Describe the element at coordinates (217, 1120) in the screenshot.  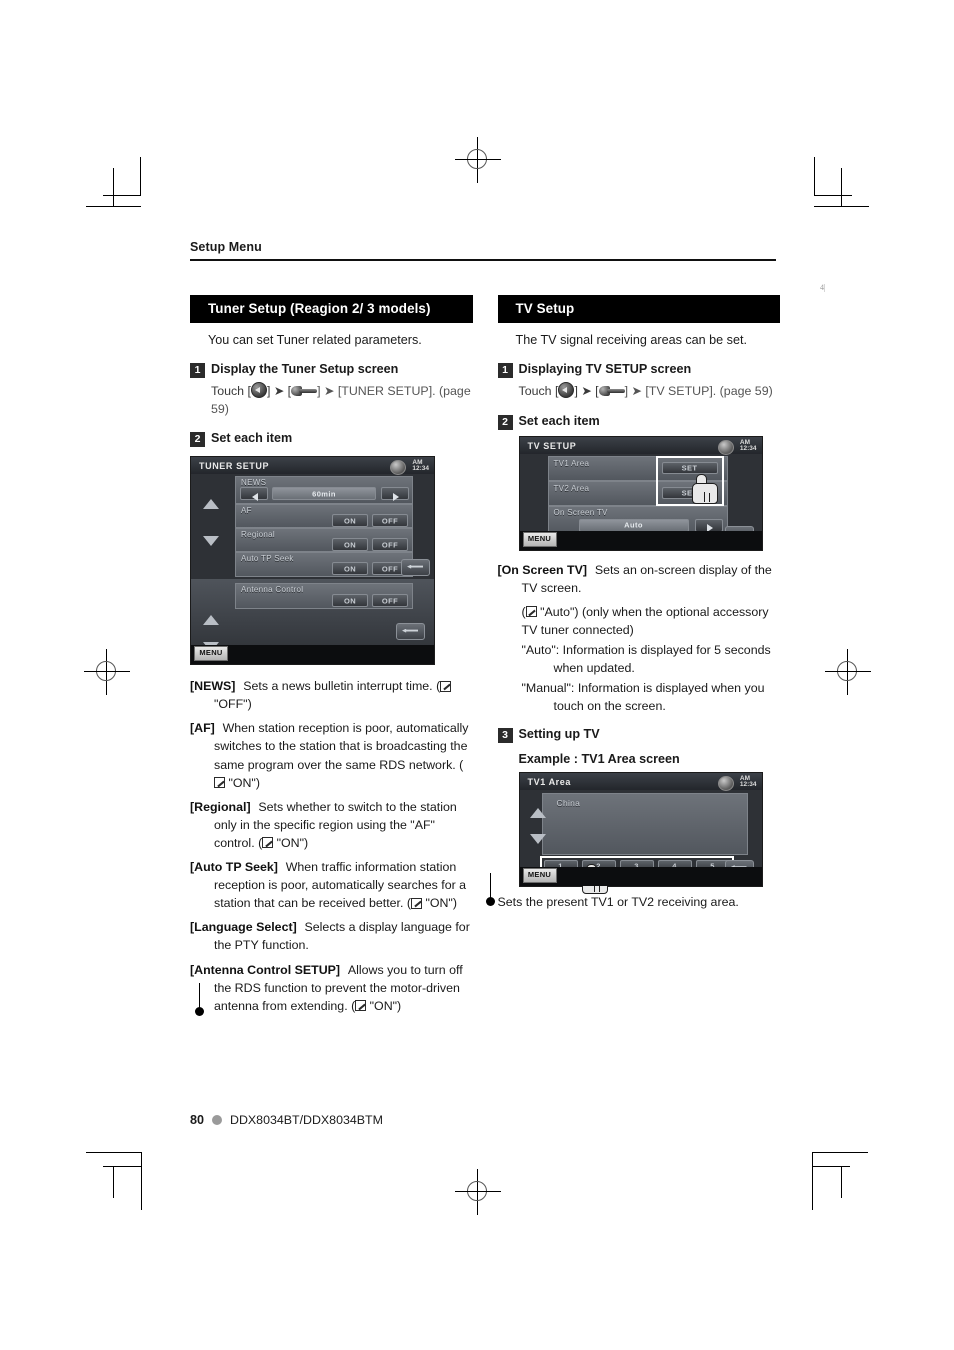
I see `footer-bullet-icon` at that location.